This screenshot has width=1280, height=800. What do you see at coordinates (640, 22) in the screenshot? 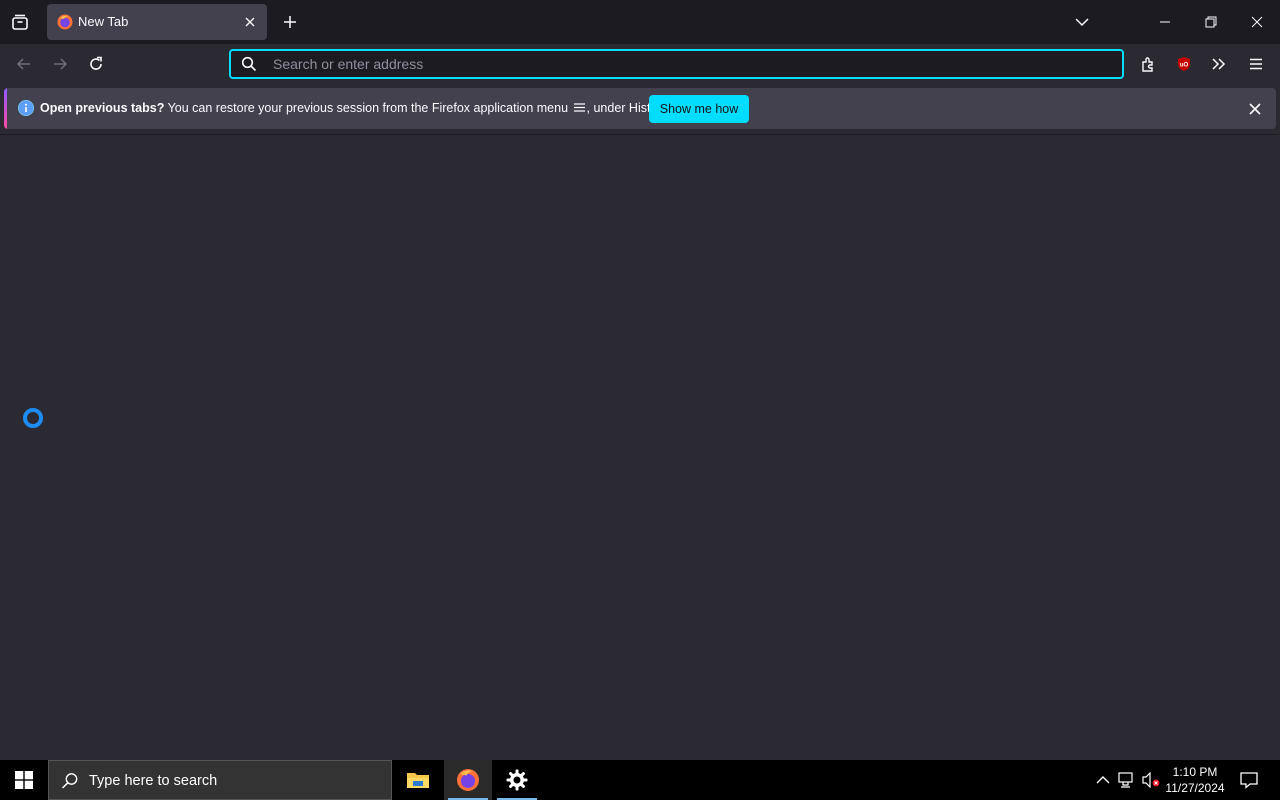
I see `tab-bar: New Tab` at bounding box center [640, 22].